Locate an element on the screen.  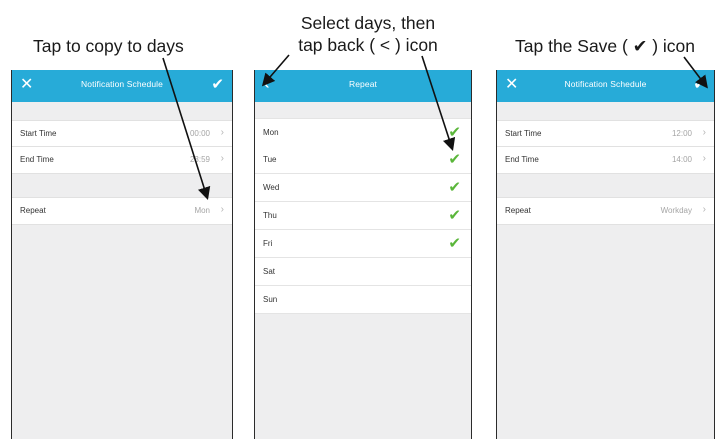
end-time-value: 14:00 is located at coordinates (681, 159).